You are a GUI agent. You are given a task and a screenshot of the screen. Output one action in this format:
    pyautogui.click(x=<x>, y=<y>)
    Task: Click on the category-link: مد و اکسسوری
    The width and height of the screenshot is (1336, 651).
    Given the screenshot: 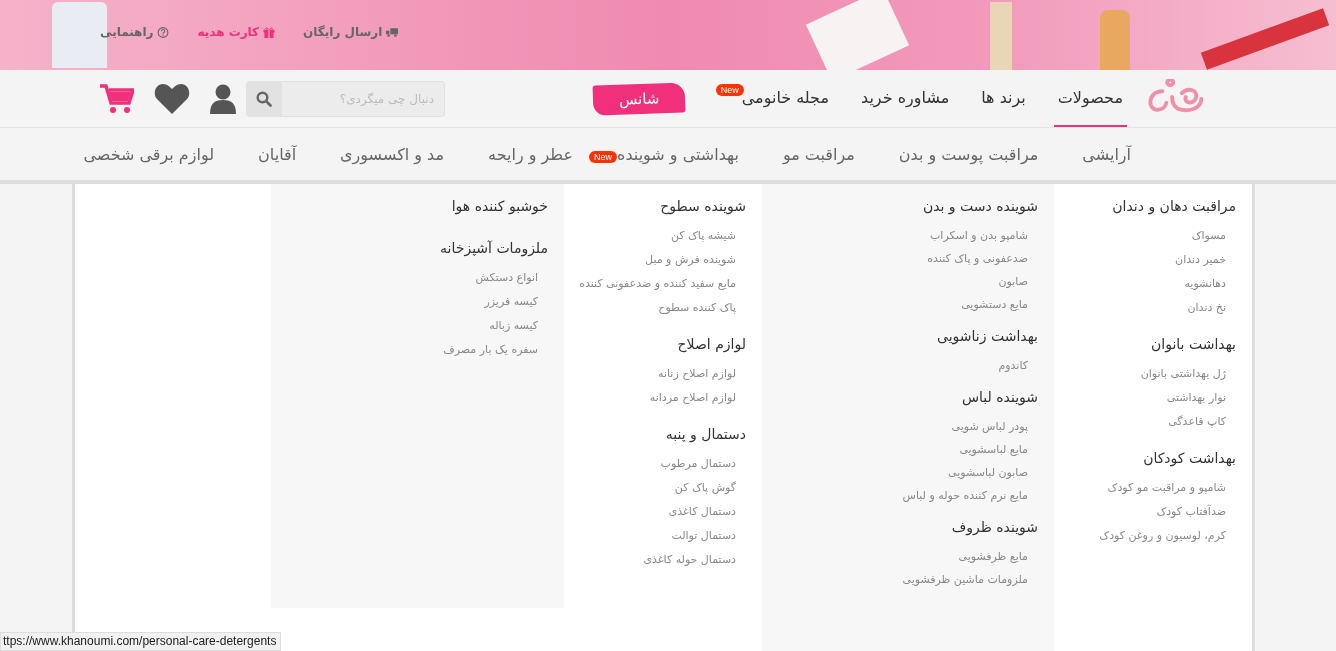 What is the action you would take?
    pyautogui.click(x=392, y=154)
    